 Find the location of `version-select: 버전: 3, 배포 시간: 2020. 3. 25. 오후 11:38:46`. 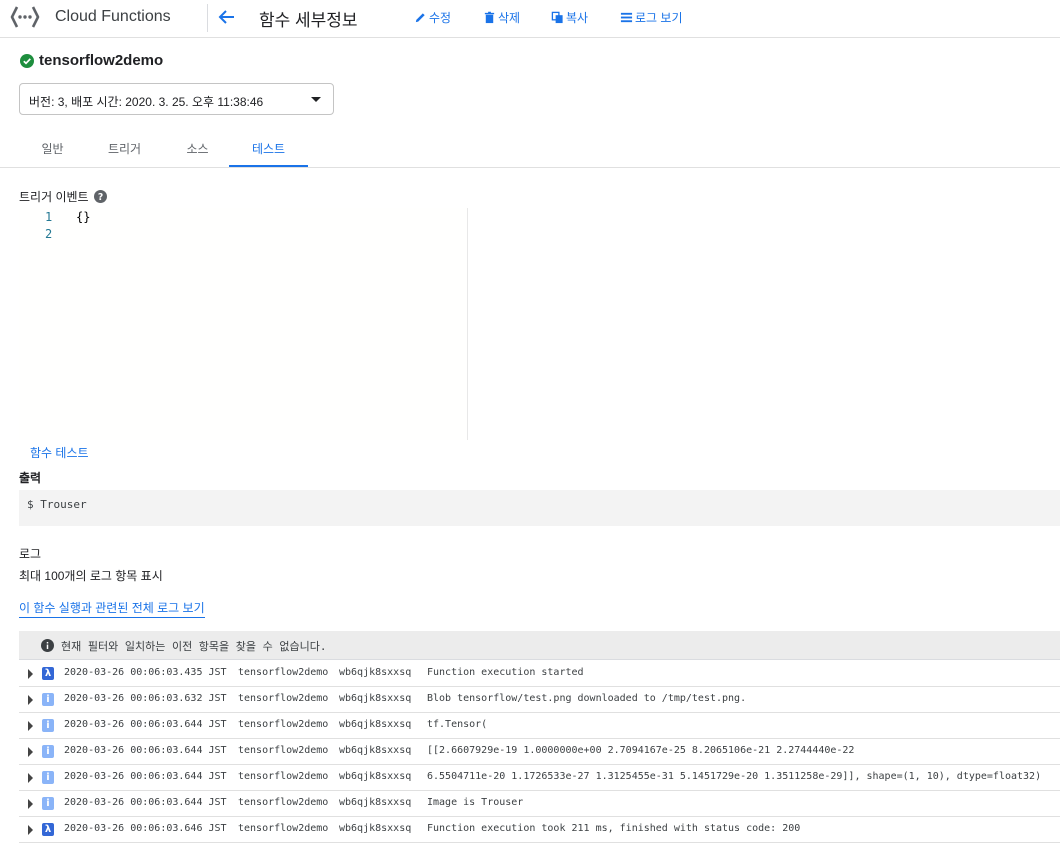

version-select: 버전: 3, 배포 시간: 2020. 3. 25. 오후 11:38:46 is located at coordinates (176, 99).